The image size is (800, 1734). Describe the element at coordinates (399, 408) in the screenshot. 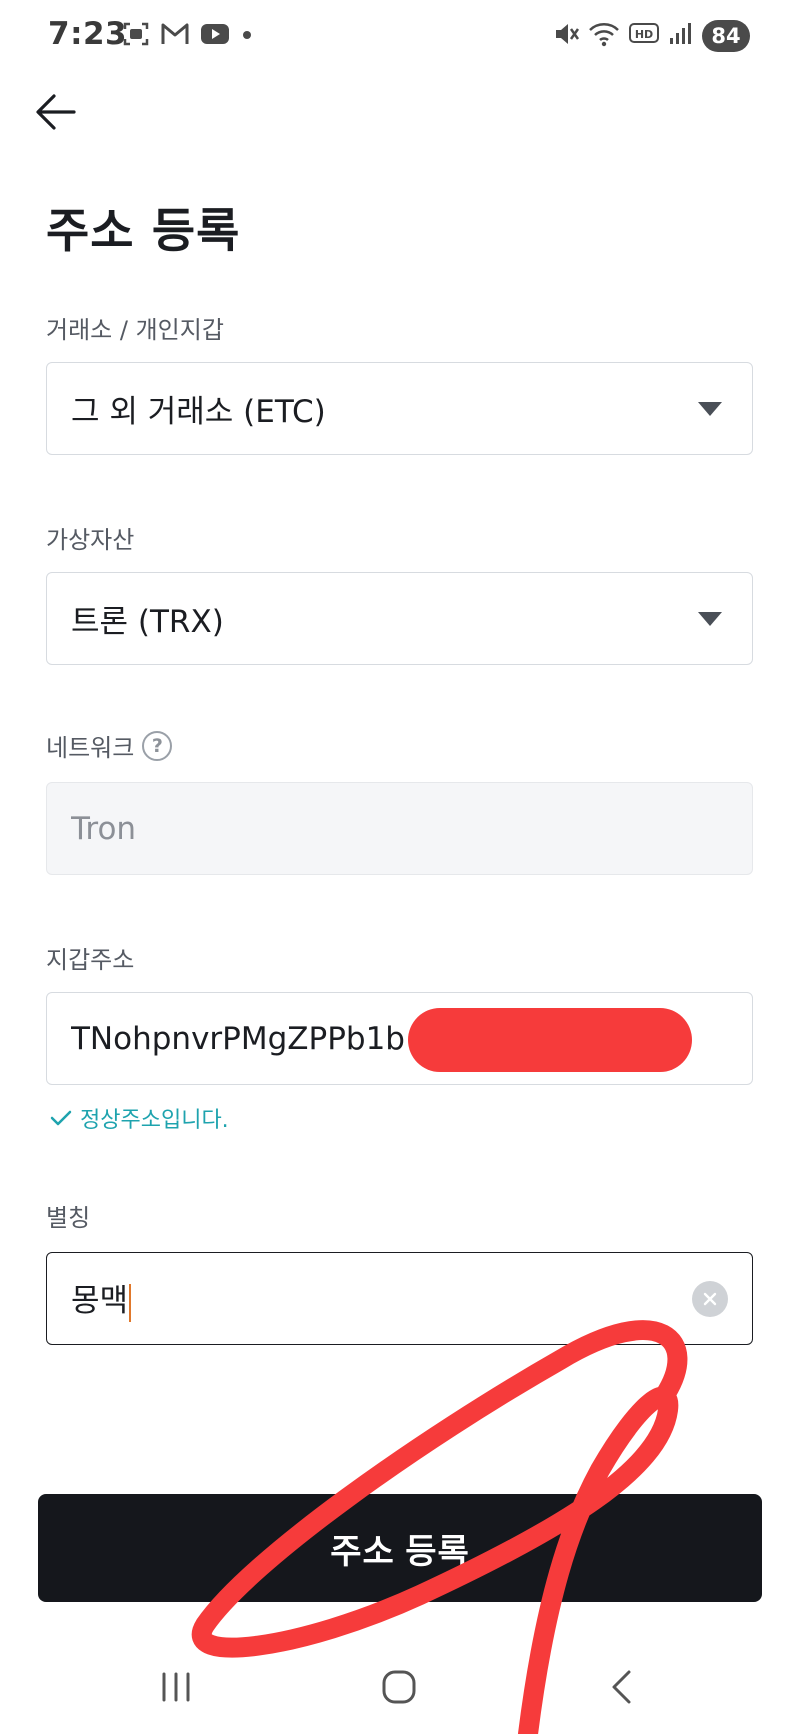

I see `exchange-select: 그 외 거래소 (ETC)` at that location.